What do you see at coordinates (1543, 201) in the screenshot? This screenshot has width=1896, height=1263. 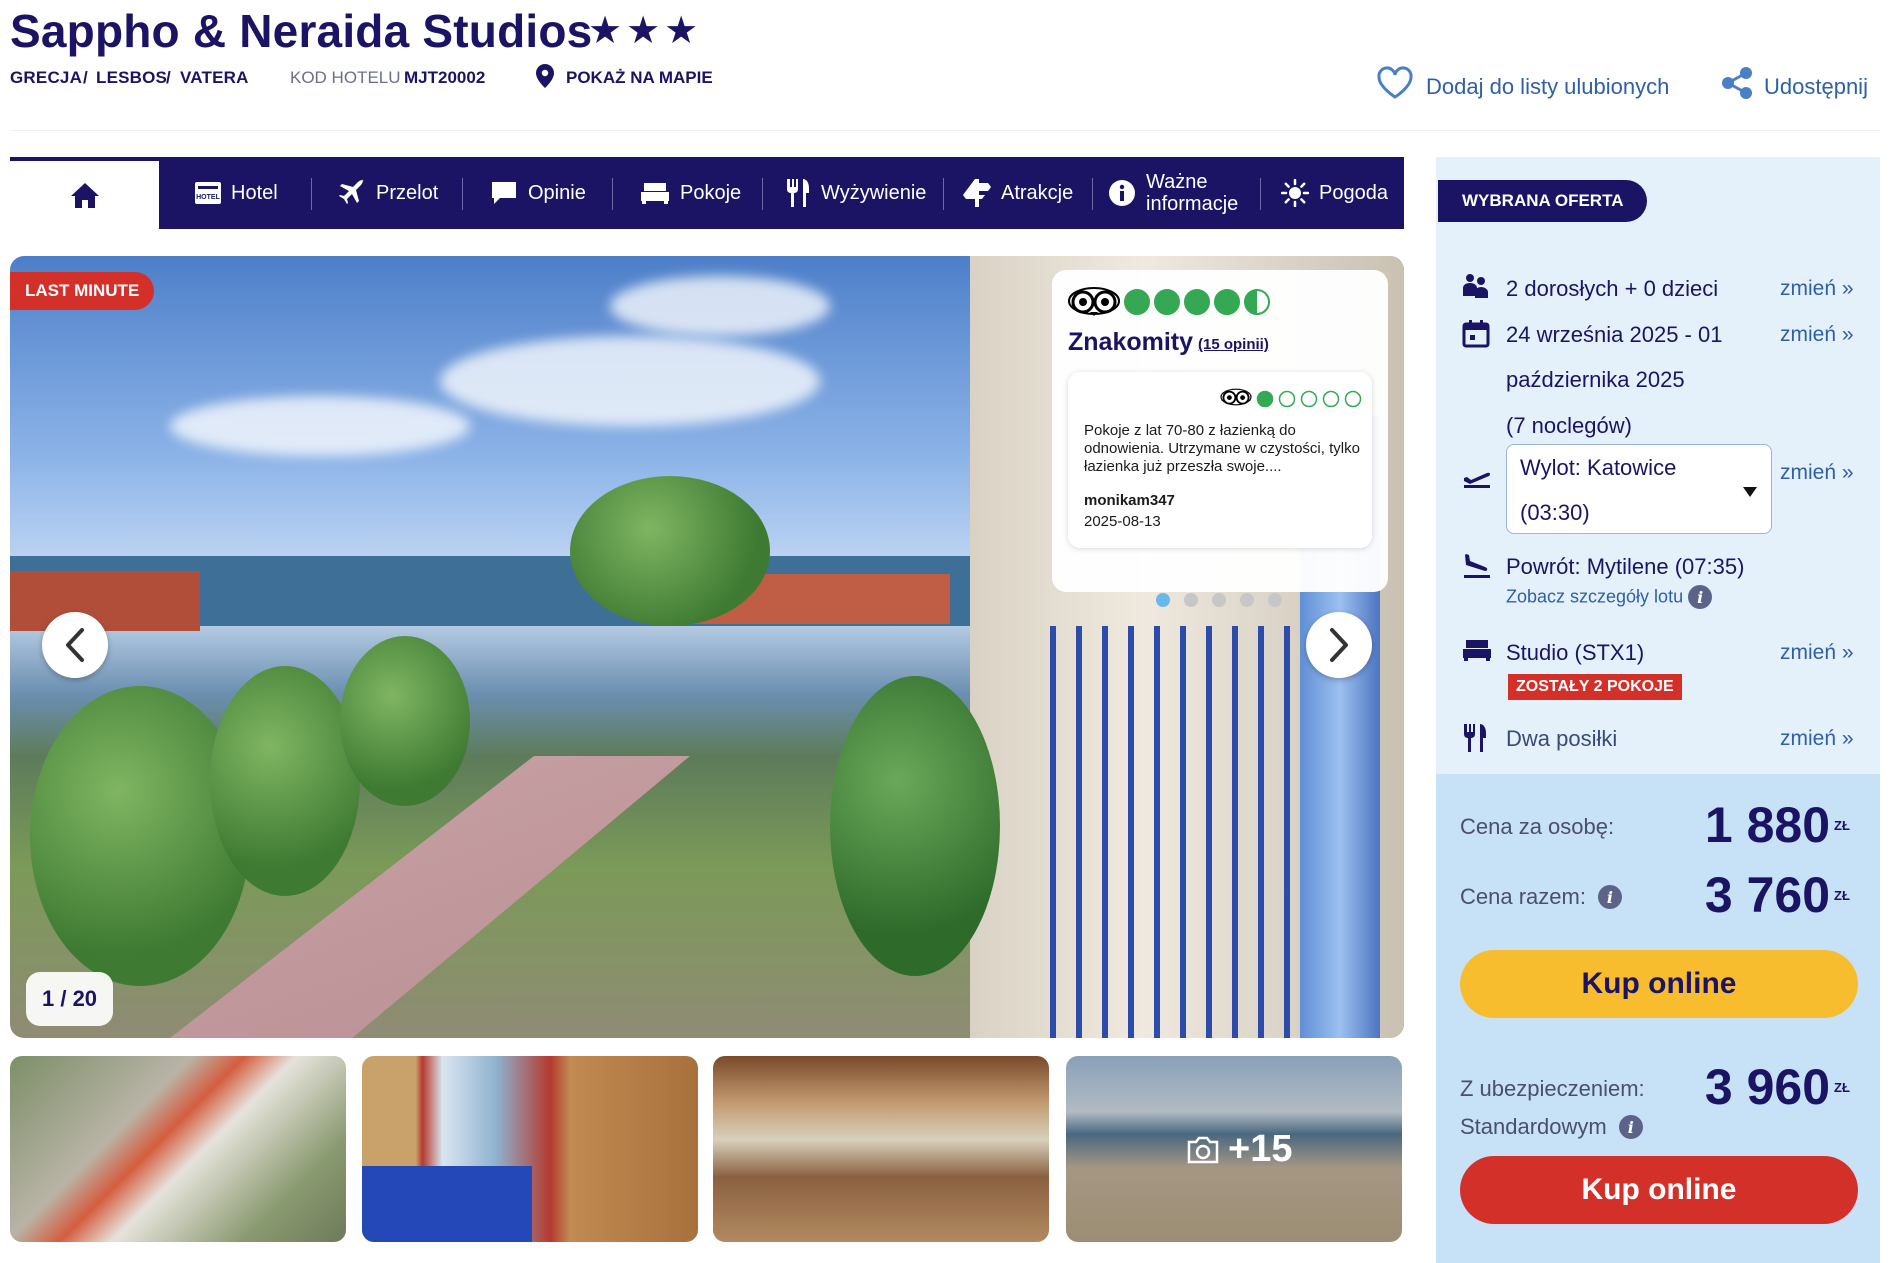 I see `selected-offer-tag: WYBRANA OFERTA` at bounding box center [1543, 201].